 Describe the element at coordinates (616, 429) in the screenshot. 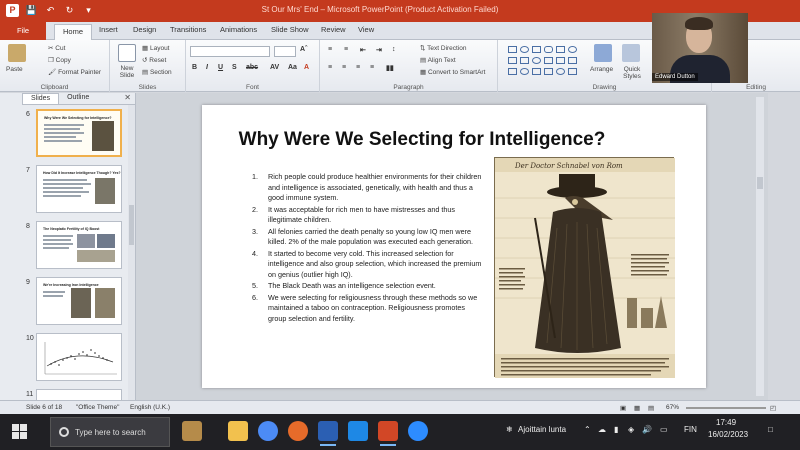

I see `battery-icon: ▮` at that location.